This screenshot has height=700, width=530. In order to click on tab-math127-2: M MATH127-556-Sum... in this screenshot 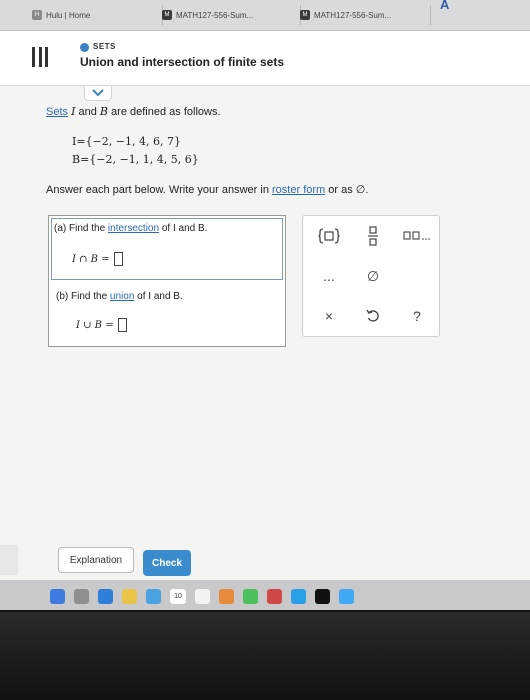, I will do `click(363, 15)`.